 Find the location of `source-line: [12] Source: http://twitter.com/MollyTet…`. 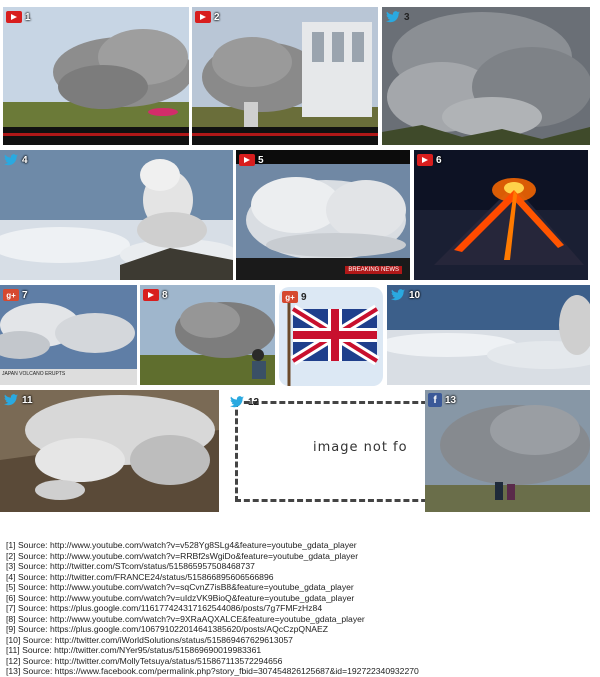

source-line: [12] Source: http://twitter.com/MollyTet… is located at coordinates (301, 661).